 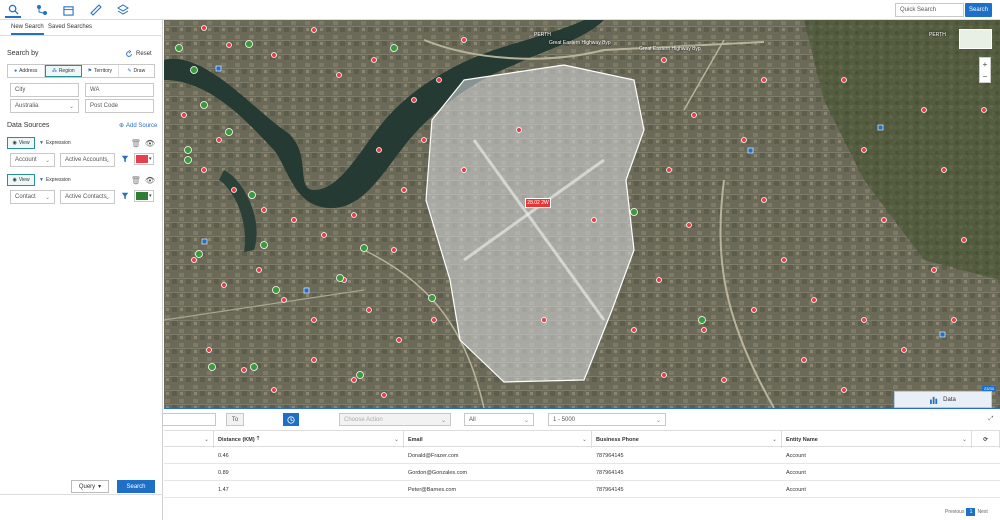 What do you see at coordinates (929, 10) in the screenshot?
I see `quick-search-input: Quick Search` at bounding box center [929, 10].